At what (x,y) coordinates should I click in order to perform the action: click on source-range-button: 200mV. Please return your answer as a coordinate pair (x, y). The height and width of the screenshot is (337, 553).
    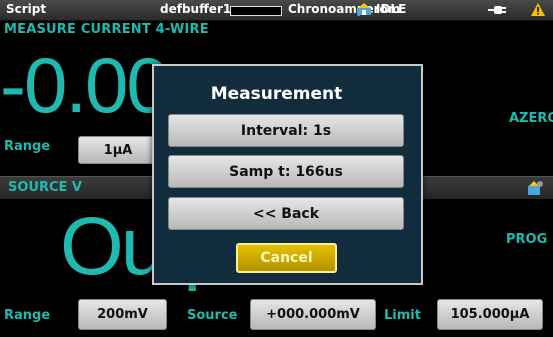
    Looking at the image, I should click on (122, 314).